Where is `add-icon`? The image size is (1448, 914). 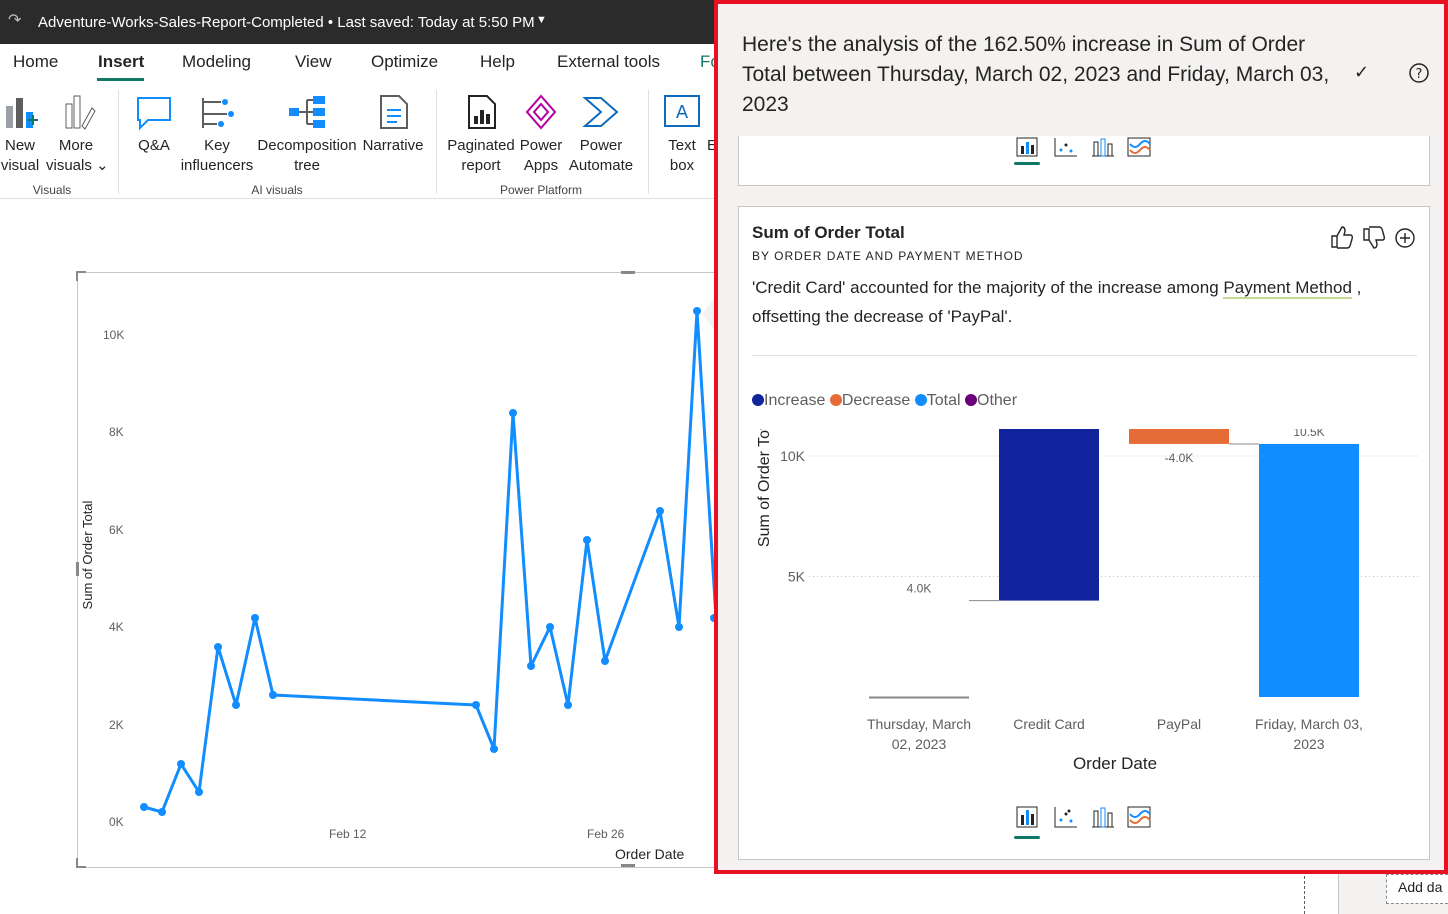
add-icon is located at coordinates (1405, 238).